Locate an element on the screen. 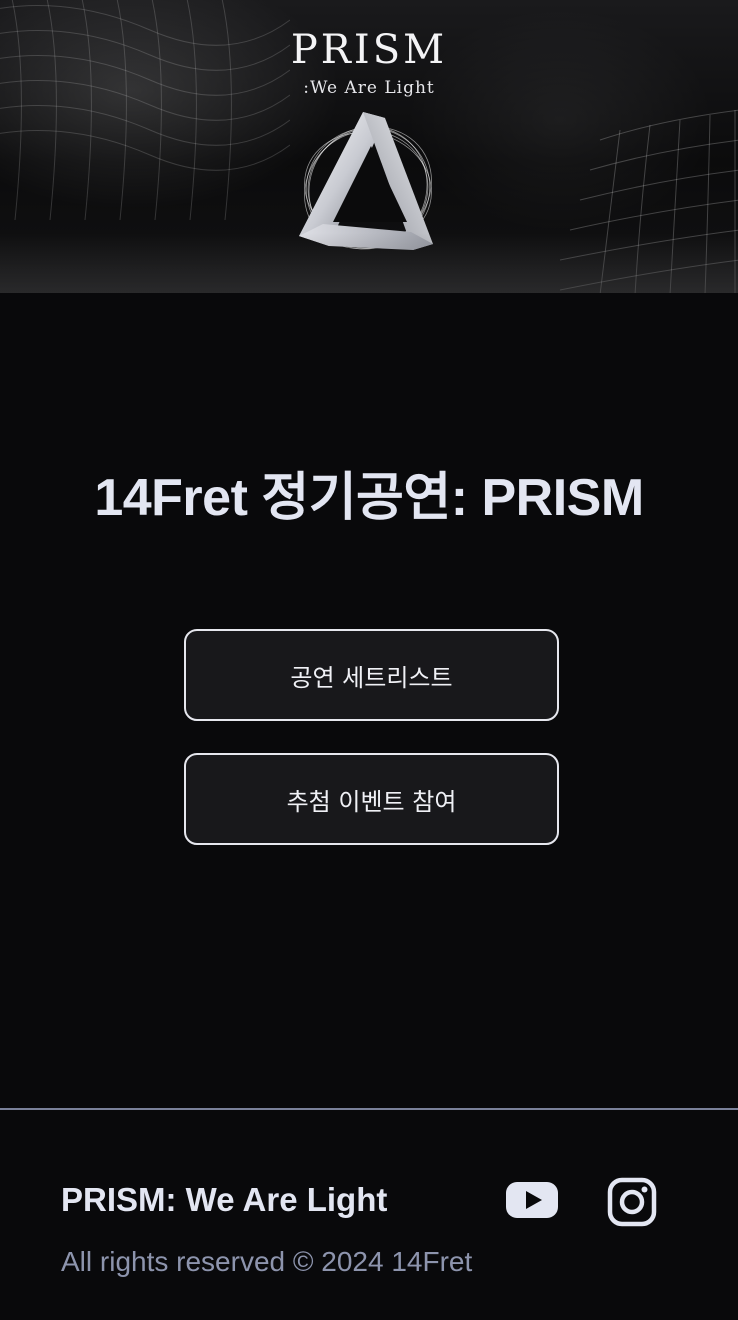  raffle-event-button: 추첨 이벤트 참여 is located at coordinates (371, 799).